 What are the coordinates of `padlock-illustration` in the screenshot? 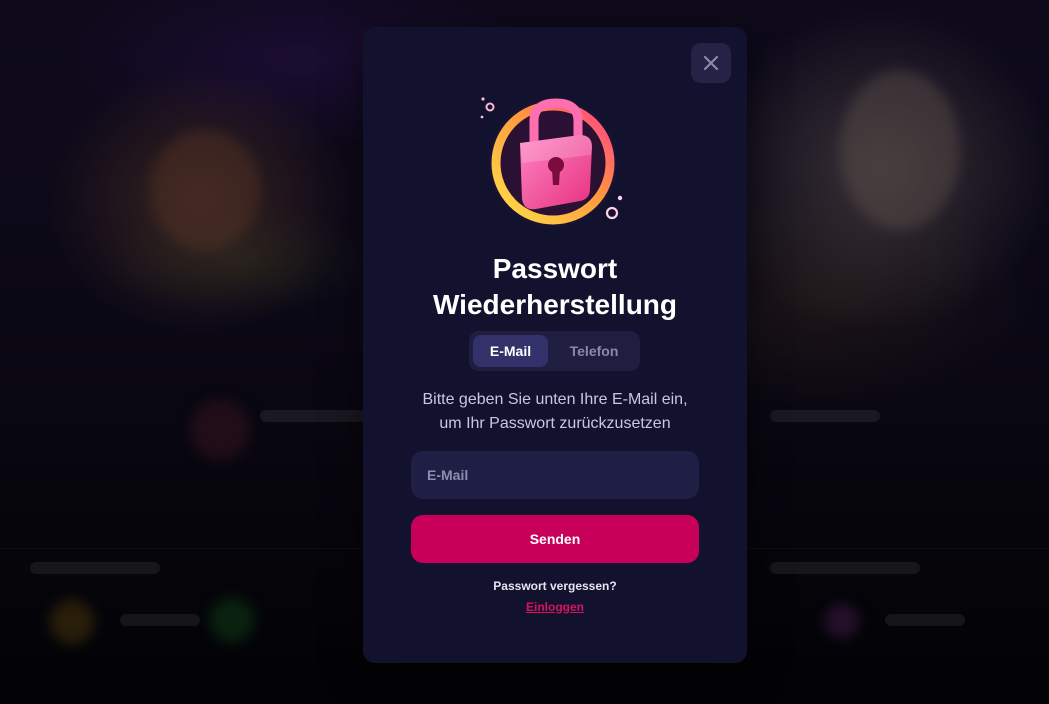 It's located at (555, 161).